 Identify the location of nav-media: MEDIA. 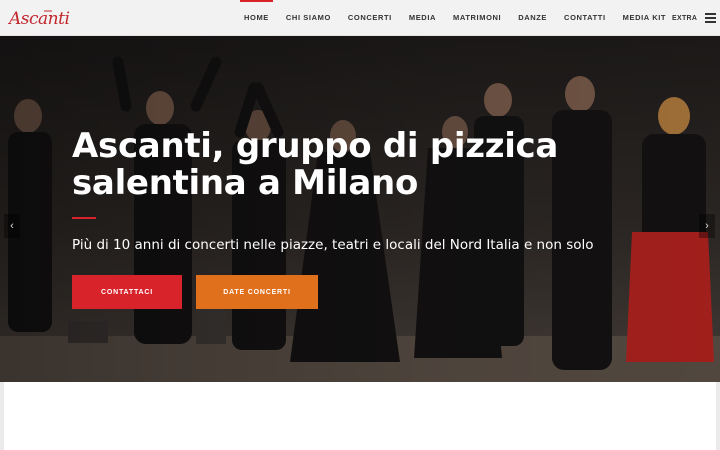
(422, 18).